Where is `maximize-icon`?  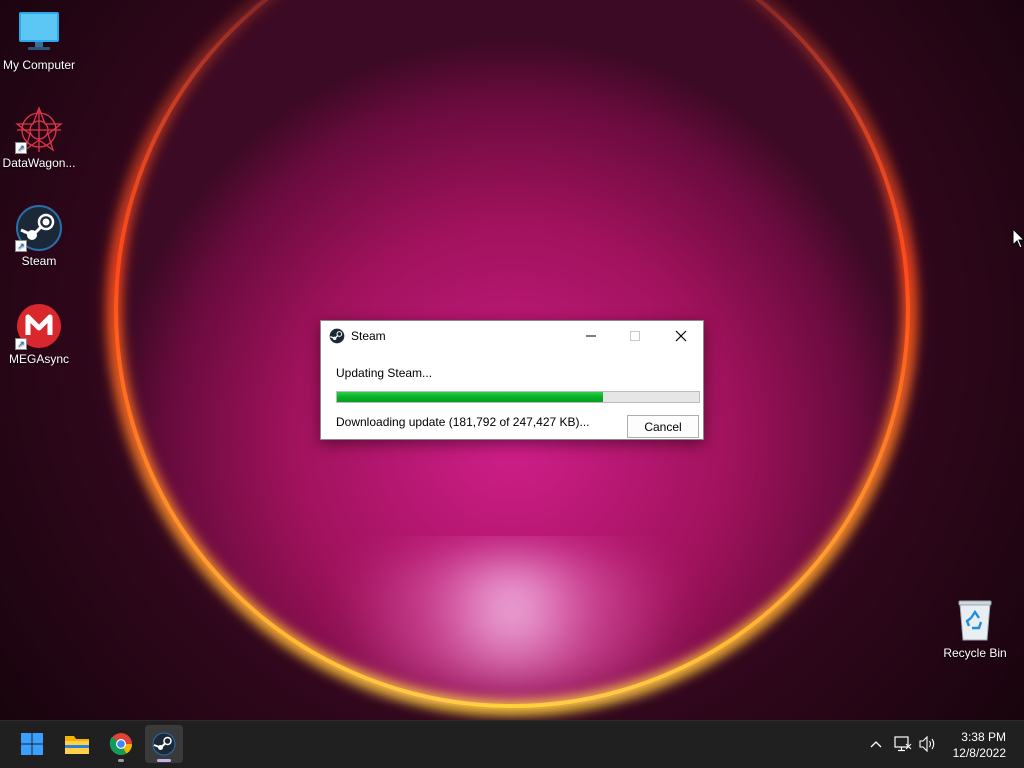 maximize-icon is located at coordinates (635, 335).